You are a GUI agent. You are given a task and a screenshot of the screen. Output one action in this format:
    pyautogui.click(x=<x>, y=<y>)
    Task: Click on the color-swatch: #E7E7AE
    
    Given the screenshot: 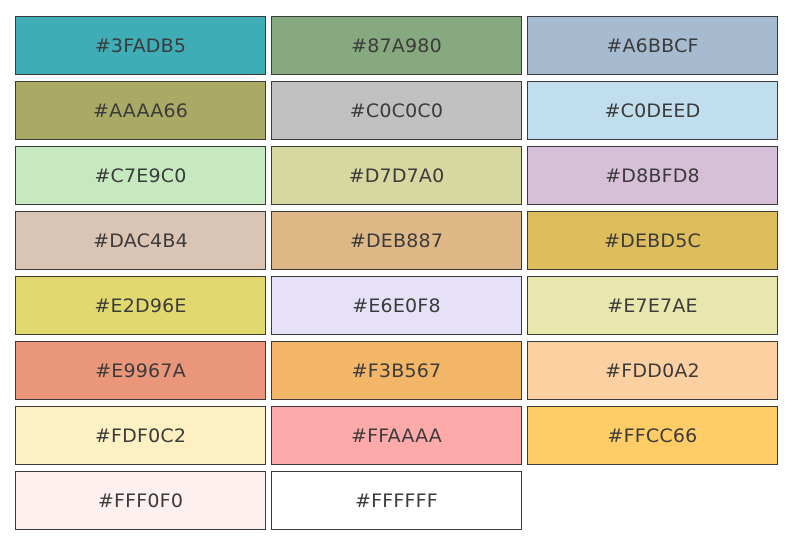 What is the action you would take?
    pyautogui.click(x=652, y=305)
    